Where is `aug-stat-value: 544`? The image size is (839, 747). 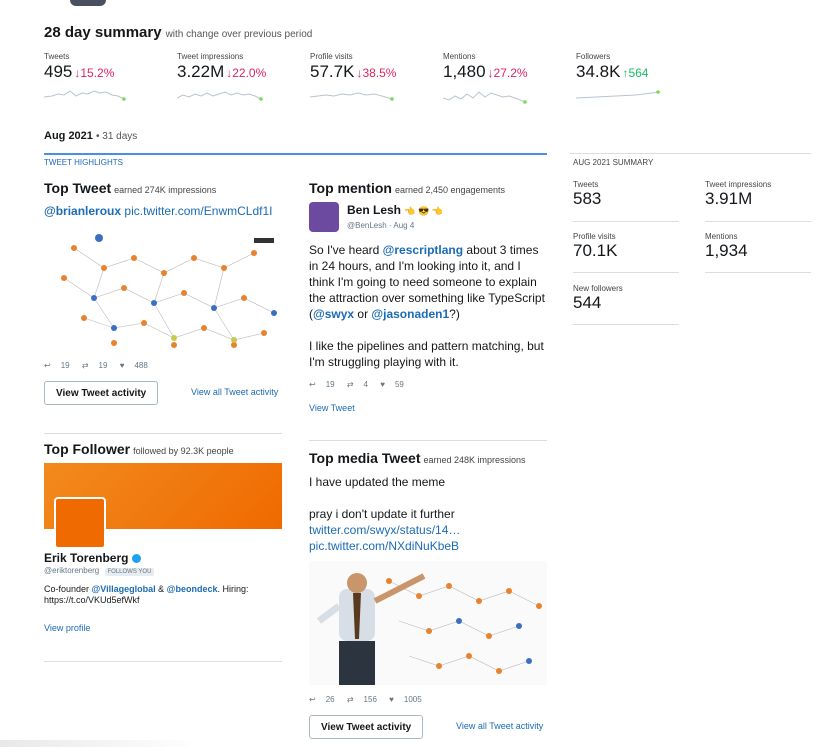 aug-stat-value: 544 is located at coordinates (587, 302).